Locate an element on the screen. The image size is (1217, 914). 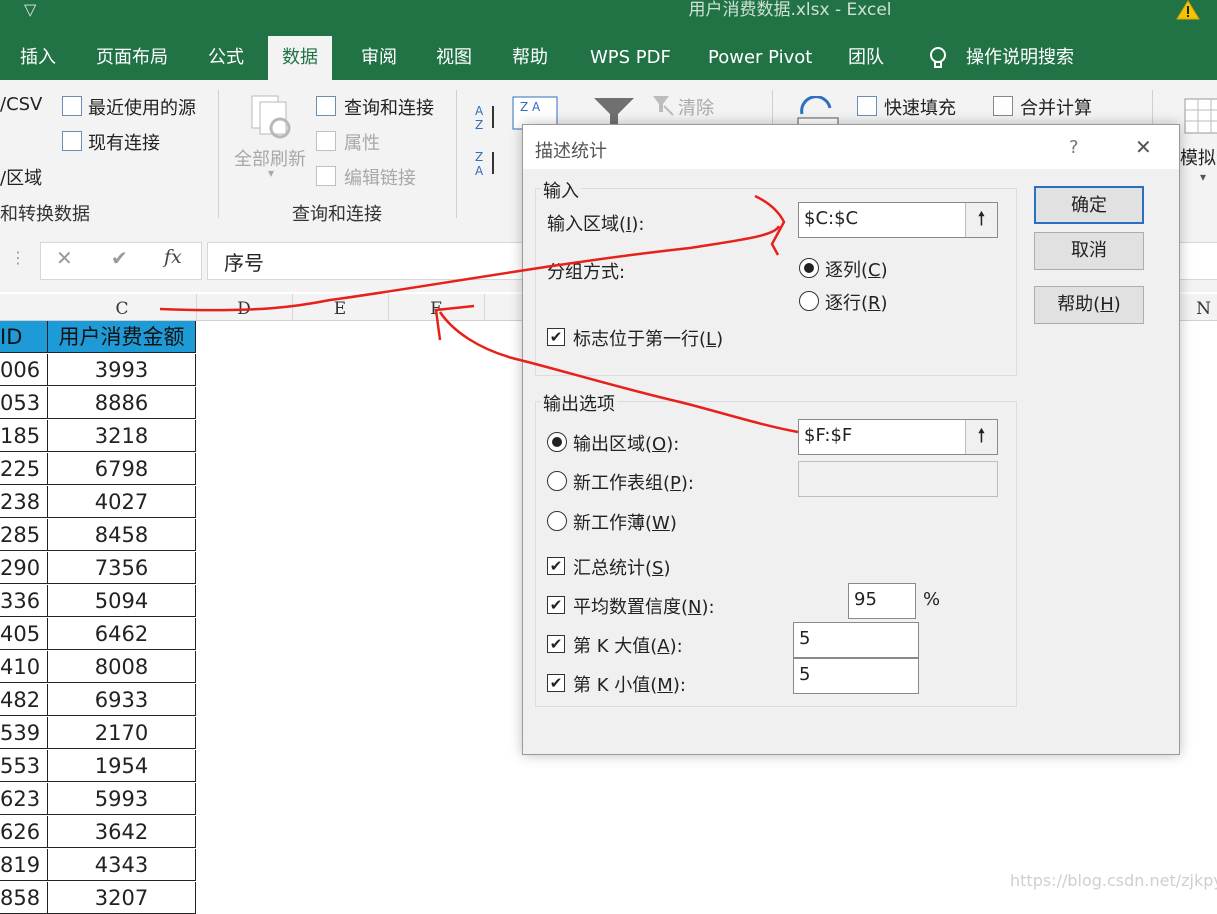
arrow-output-range-to-column-f is located at coordinates (618, 372).